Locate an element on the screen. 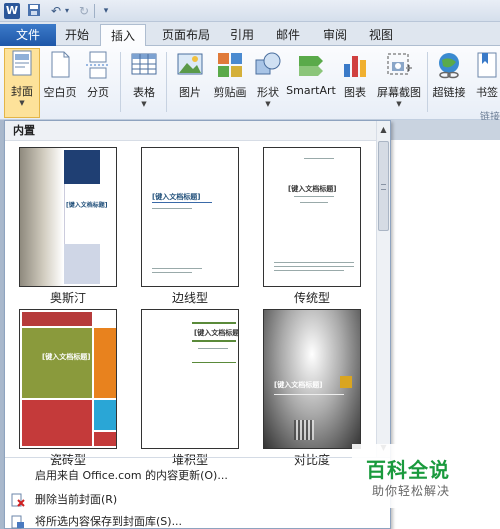 The image size is (500, 529). cover-thumbnail-contrast: [键入文档标题] is located at coordinates (312, 379).